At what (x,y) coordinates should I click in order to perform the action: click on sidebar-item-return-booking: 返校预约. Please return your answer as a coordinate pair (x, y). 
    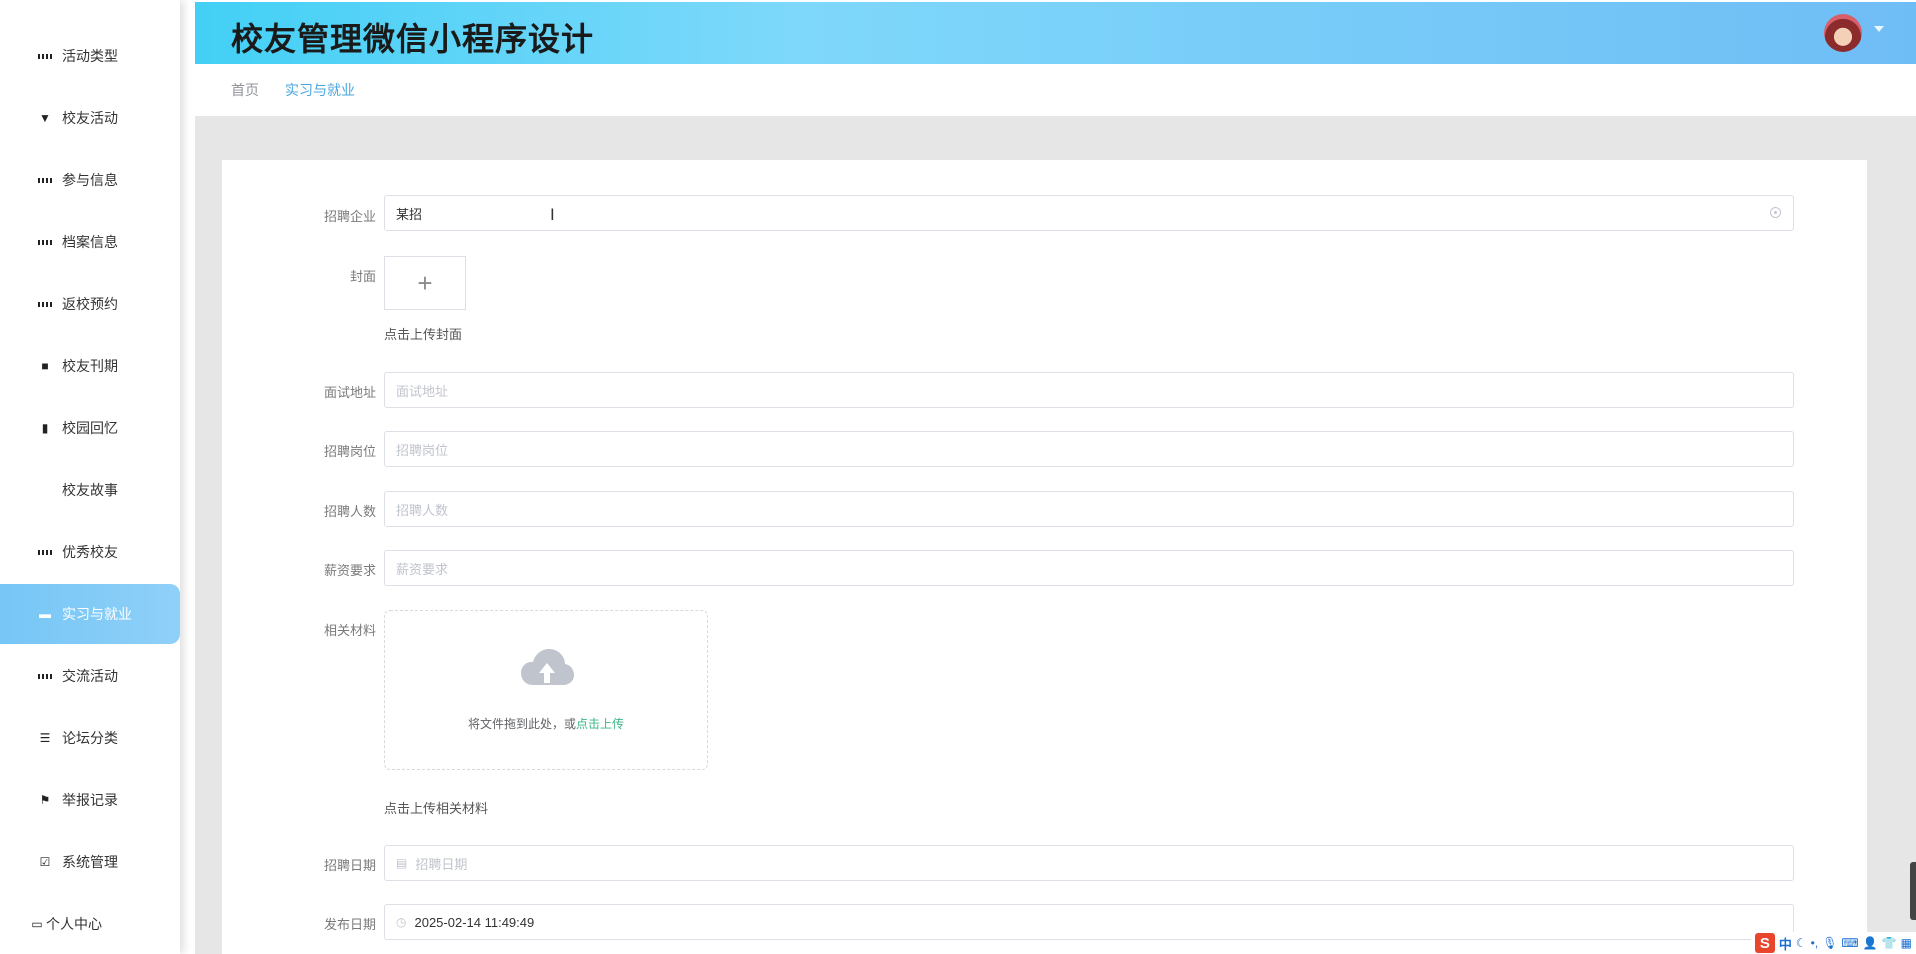
    Looking at the image, I should click on (90, 304).